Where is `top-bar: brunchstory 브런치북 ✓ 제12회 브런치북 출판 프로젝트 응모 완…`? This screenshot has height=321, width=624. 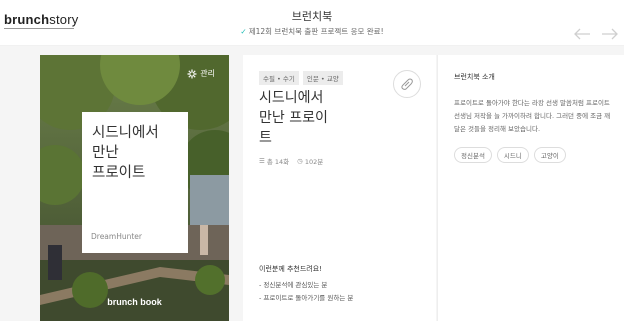
top-bar: brunchstory 브런치북 ✓ 제12회 브런치북 출판 프로젝트 응모 완… is located at coordinates (312, 23).